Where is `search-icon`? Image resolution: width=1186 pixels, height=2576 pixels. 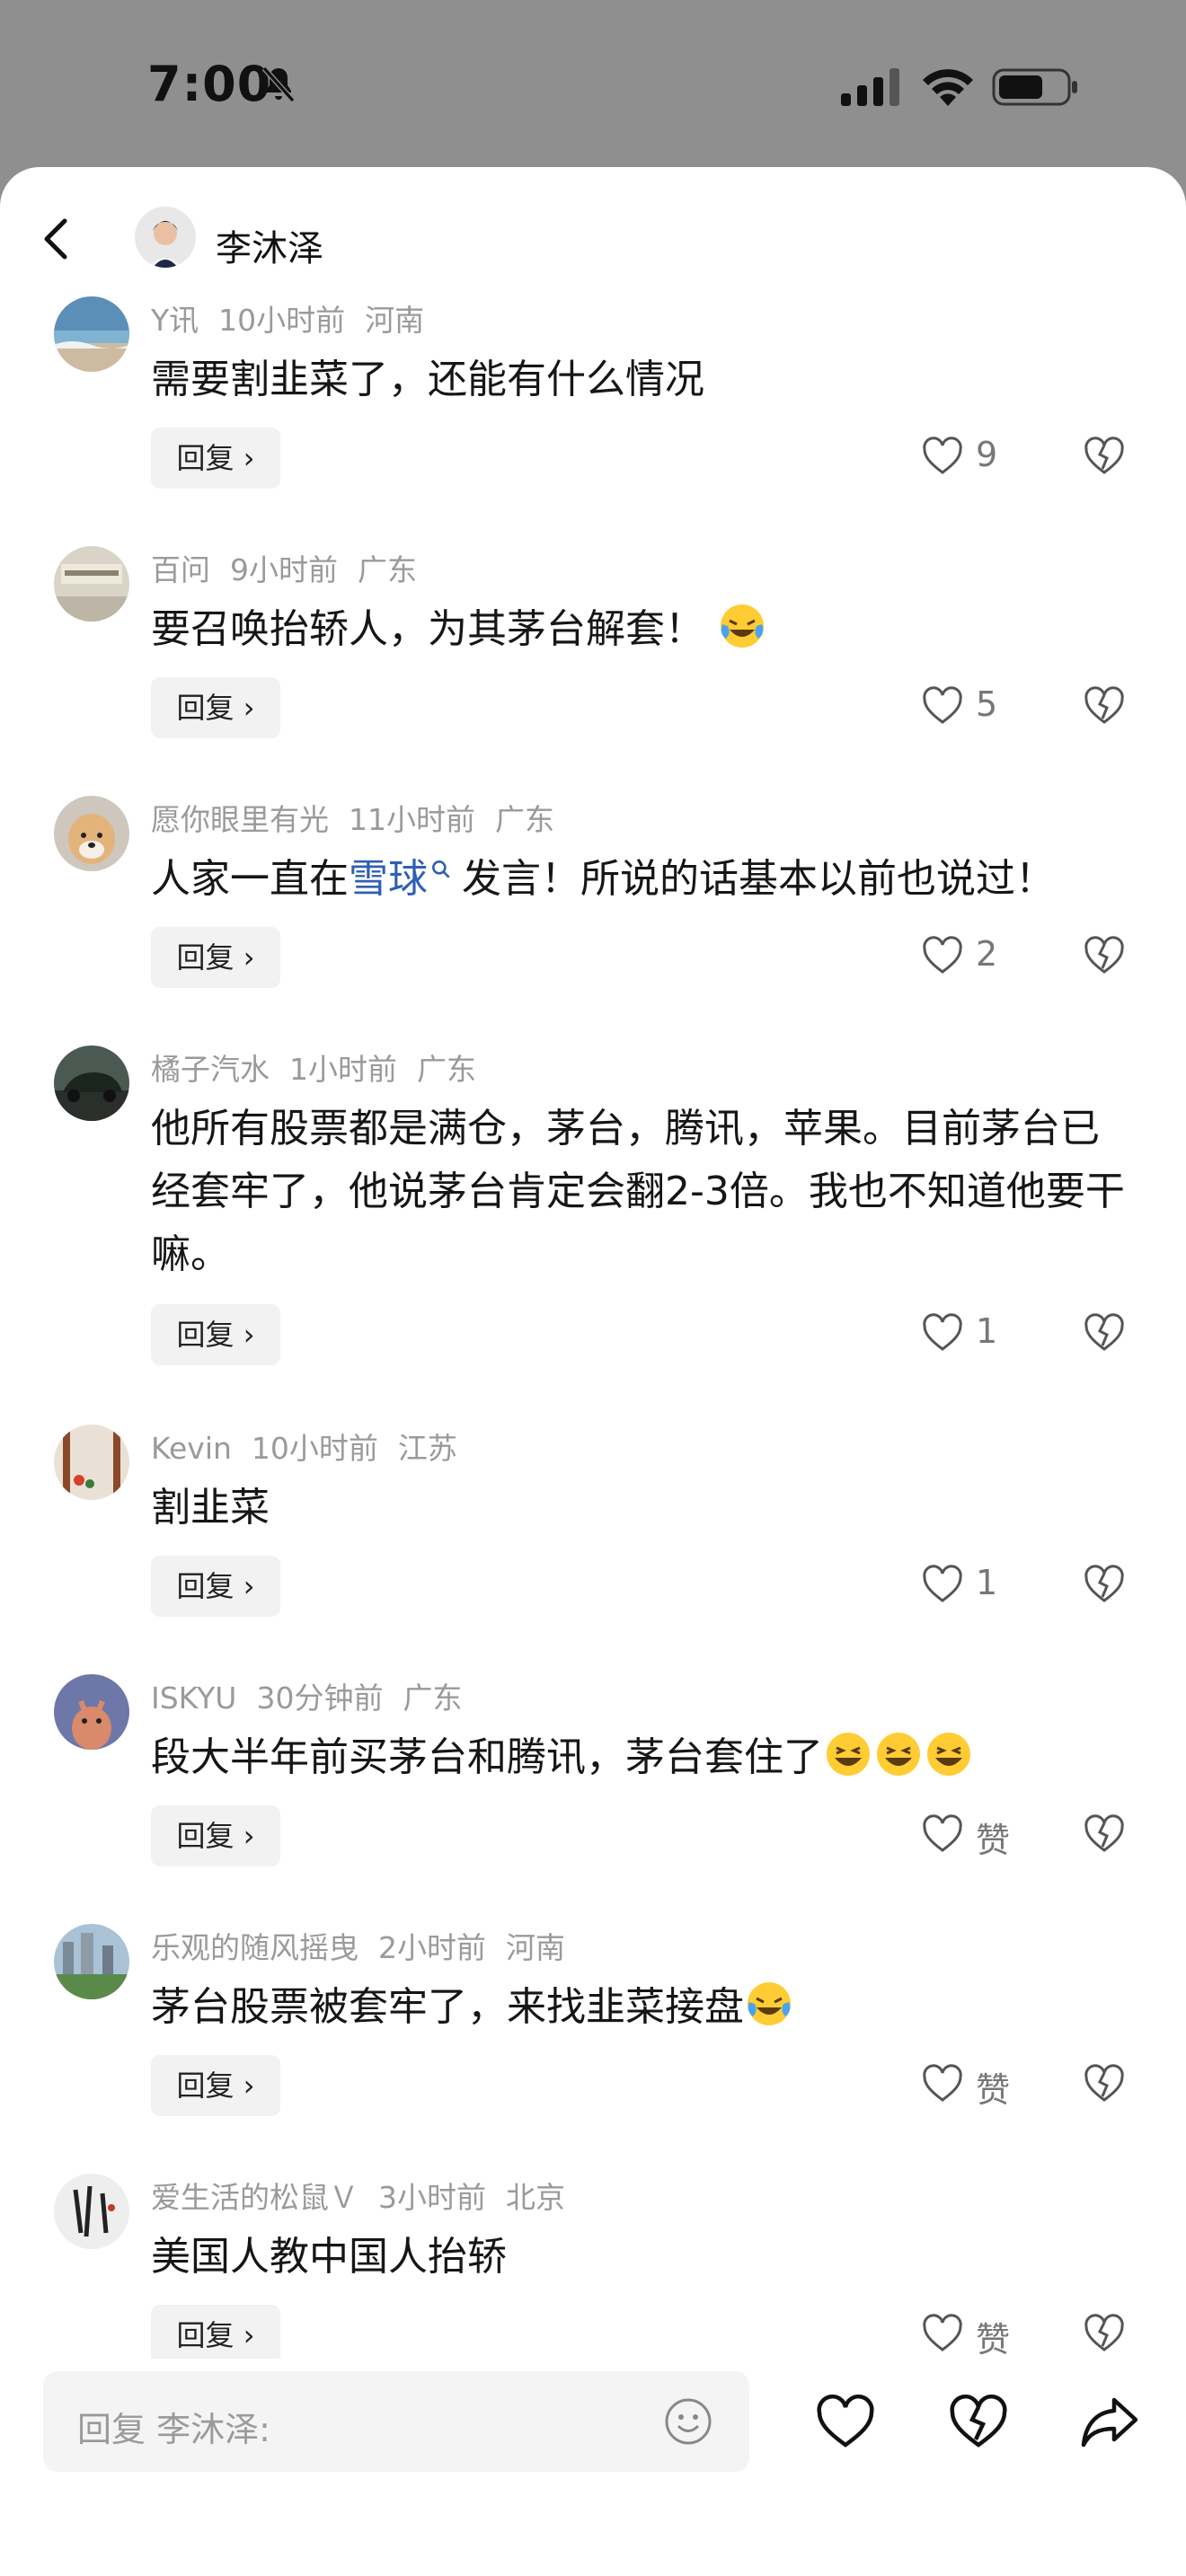 search-icon is located at coordinates (441, 869).